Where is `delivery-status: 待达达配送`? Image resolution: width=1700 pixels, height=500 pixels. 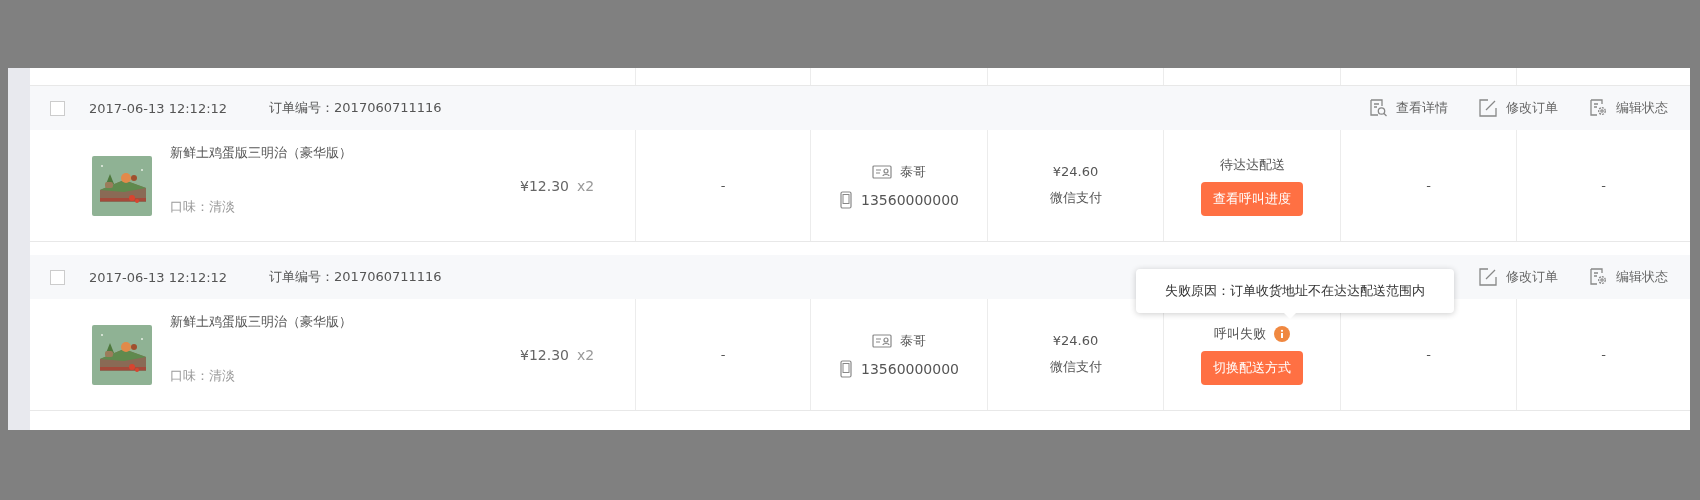 delivery-status: 待达达配送 is located at coordinates (1252, 164).